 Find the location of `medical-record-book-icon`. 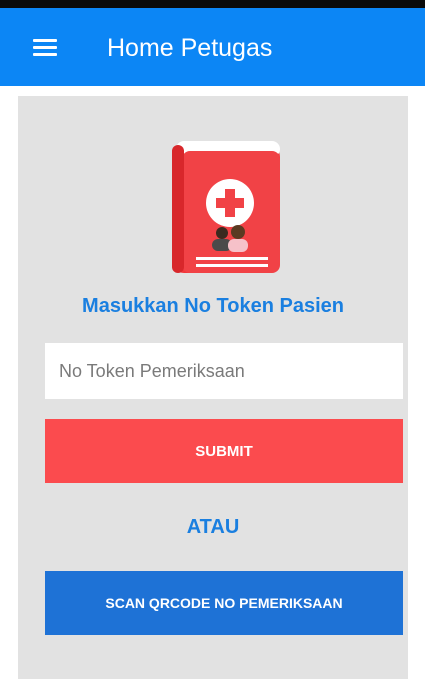

medical-record-book-icon is located at coordinates (226, 207).